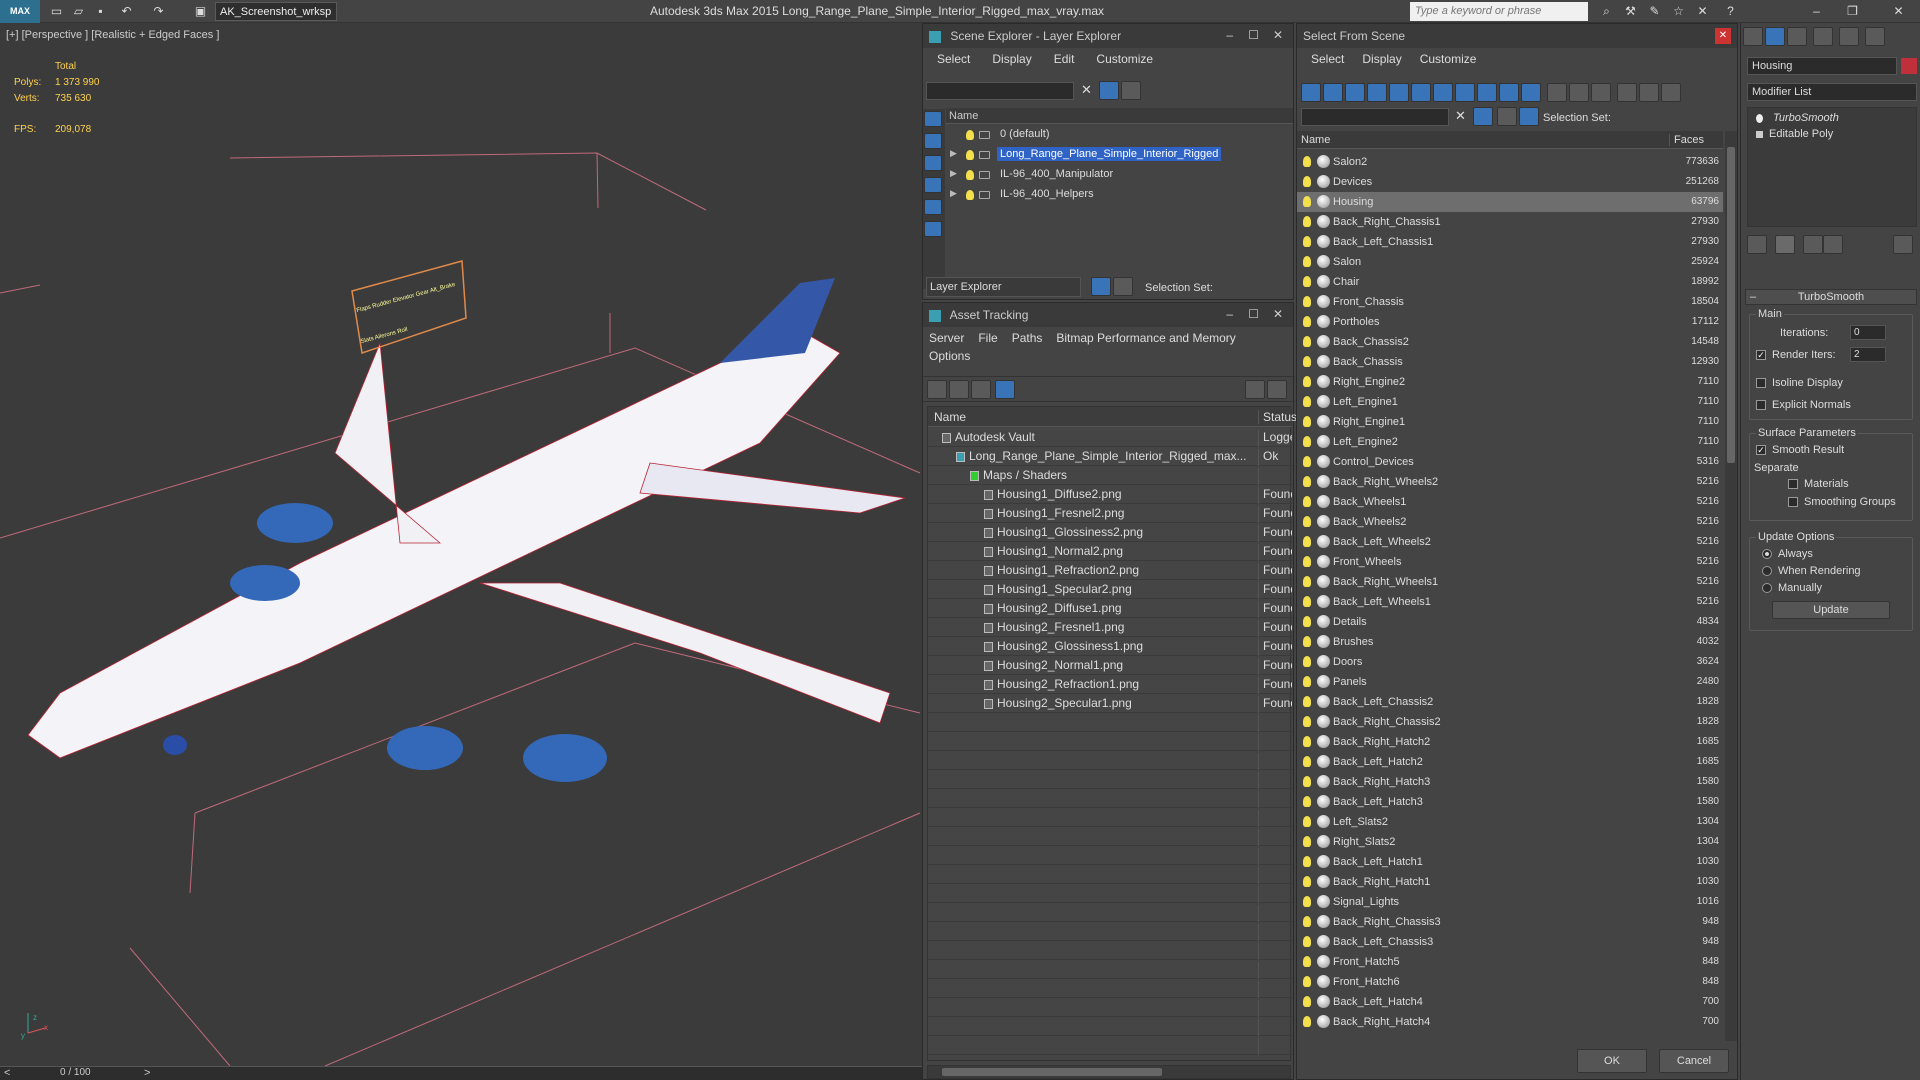 Image resolution: width=1920 pixels, height=1080 pixels. Describe the element at coordinates (1757, 244) in the screenshot. I see `pin-stack-icon` at that location.